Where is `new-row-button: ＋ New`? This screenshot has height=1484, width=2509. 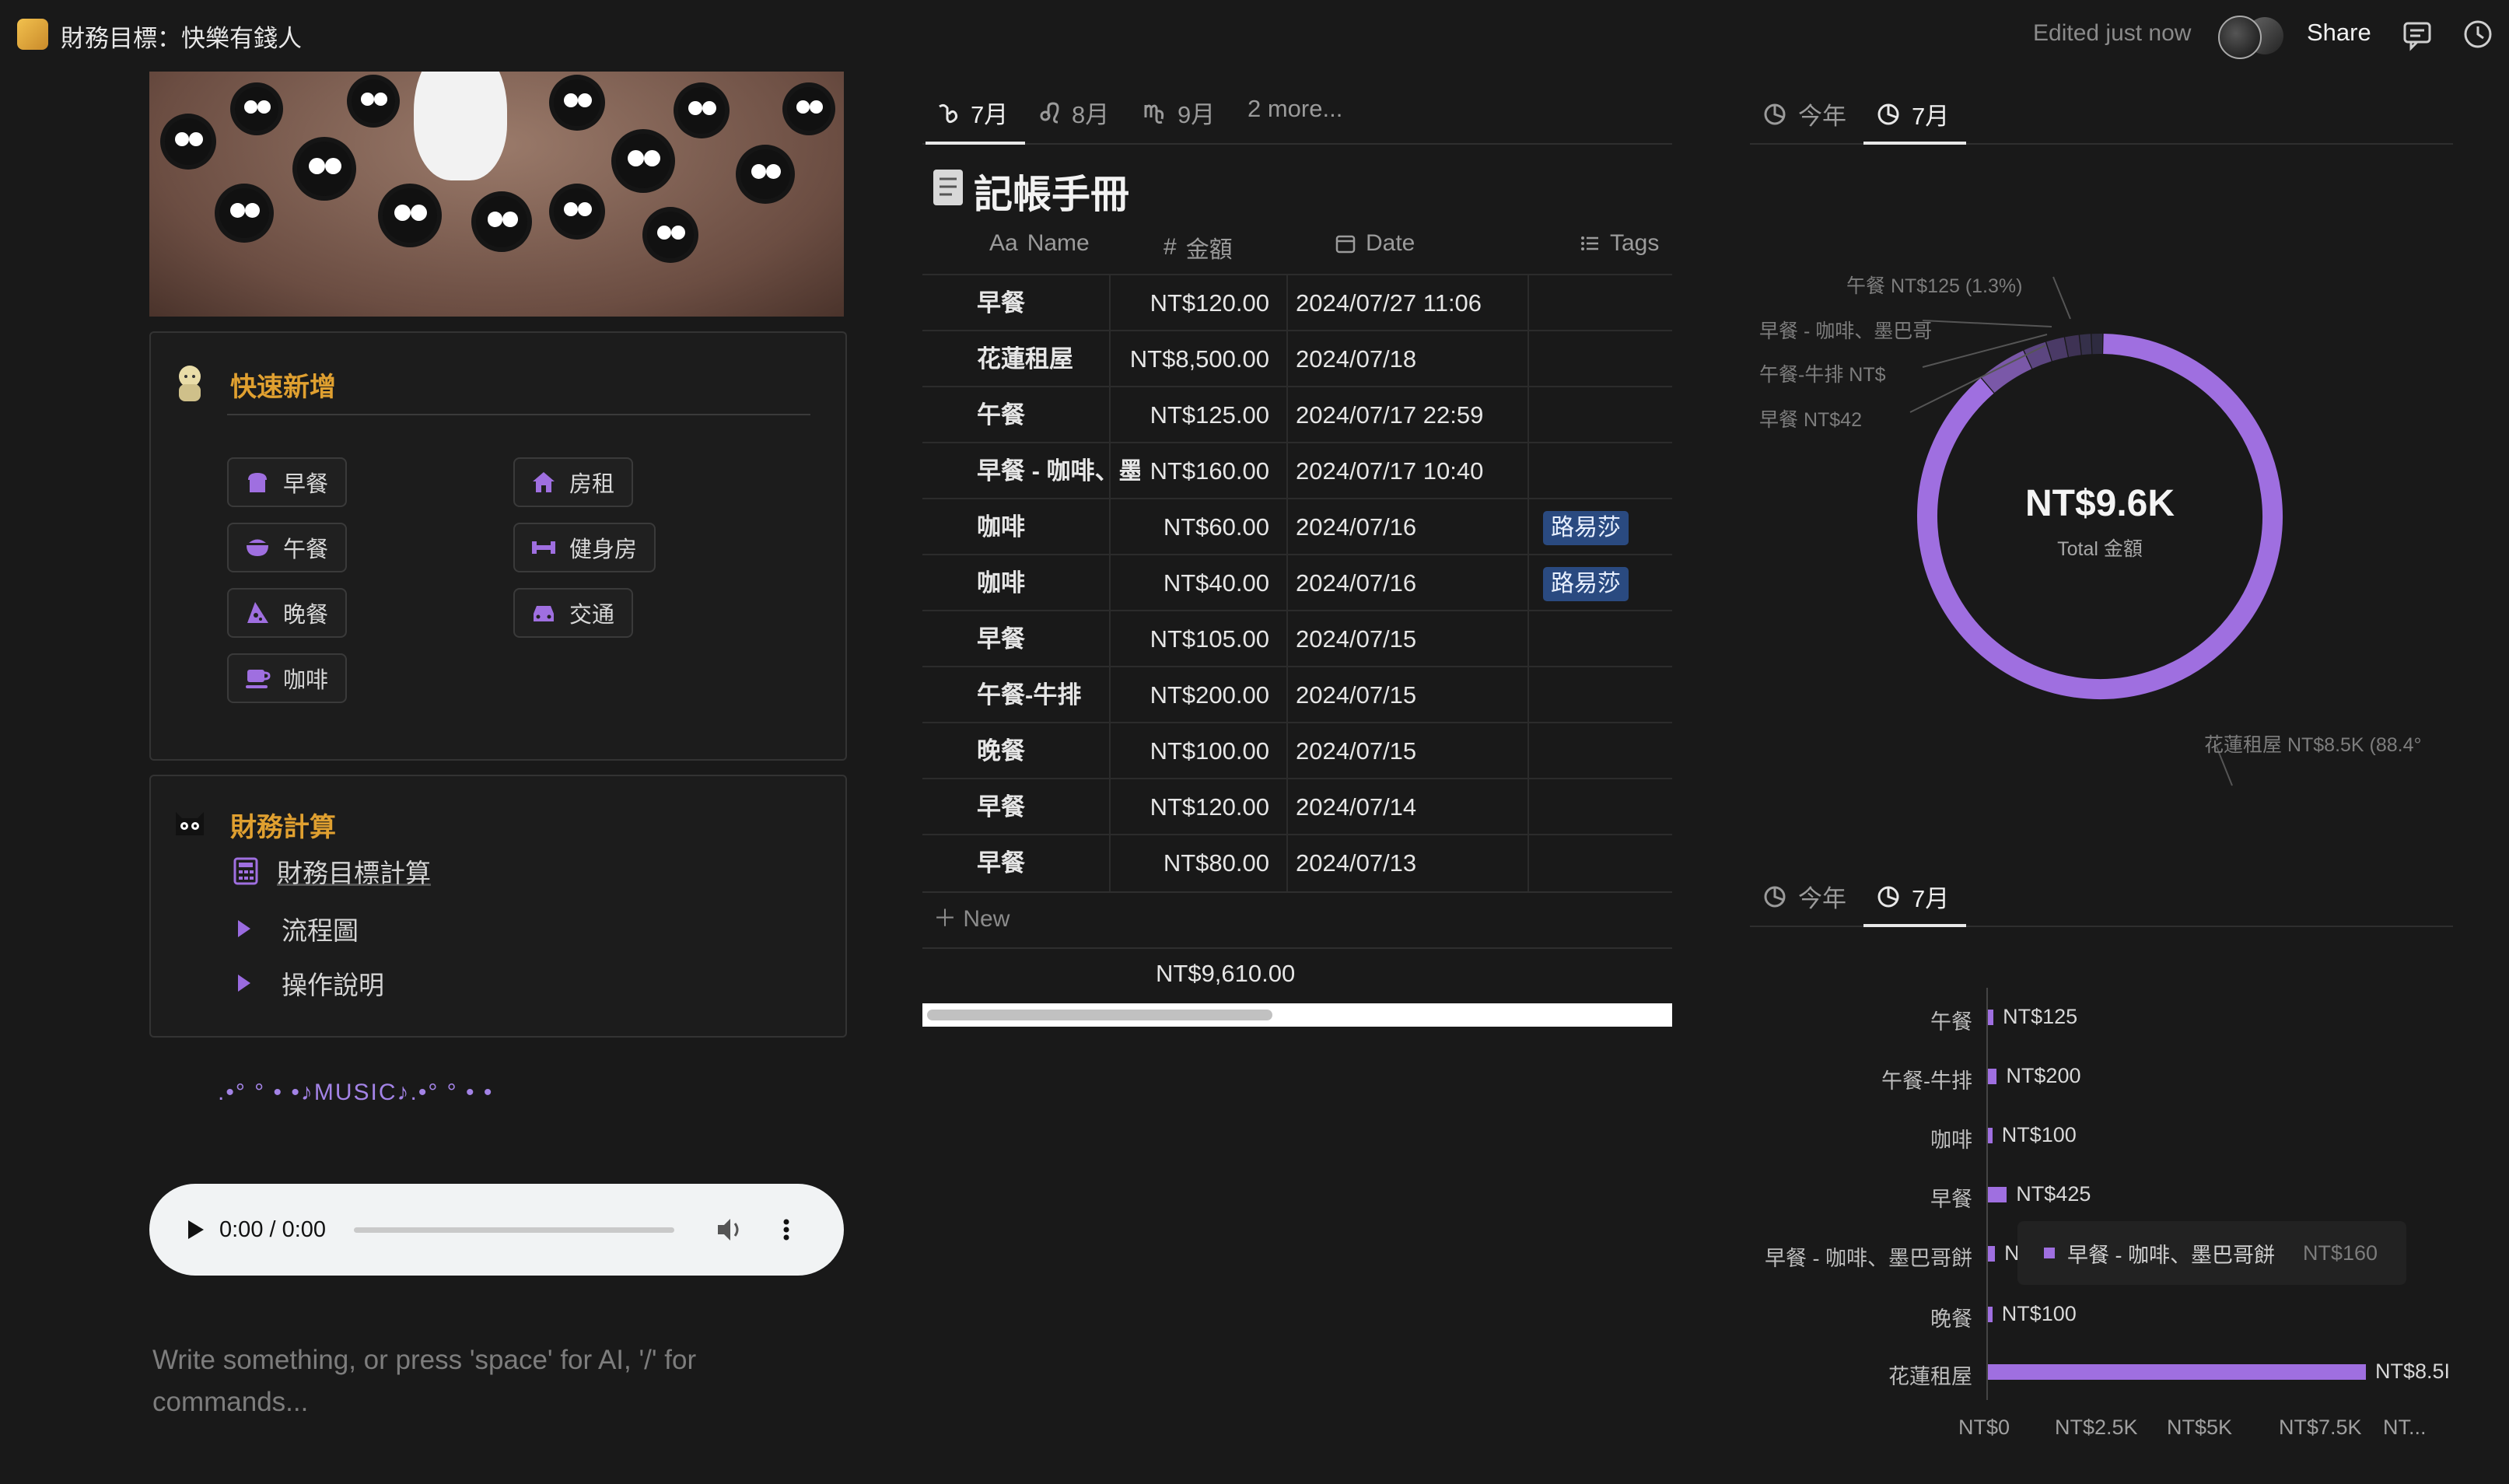 new-row-button: ＋ New is located at coordinates (971, 916).